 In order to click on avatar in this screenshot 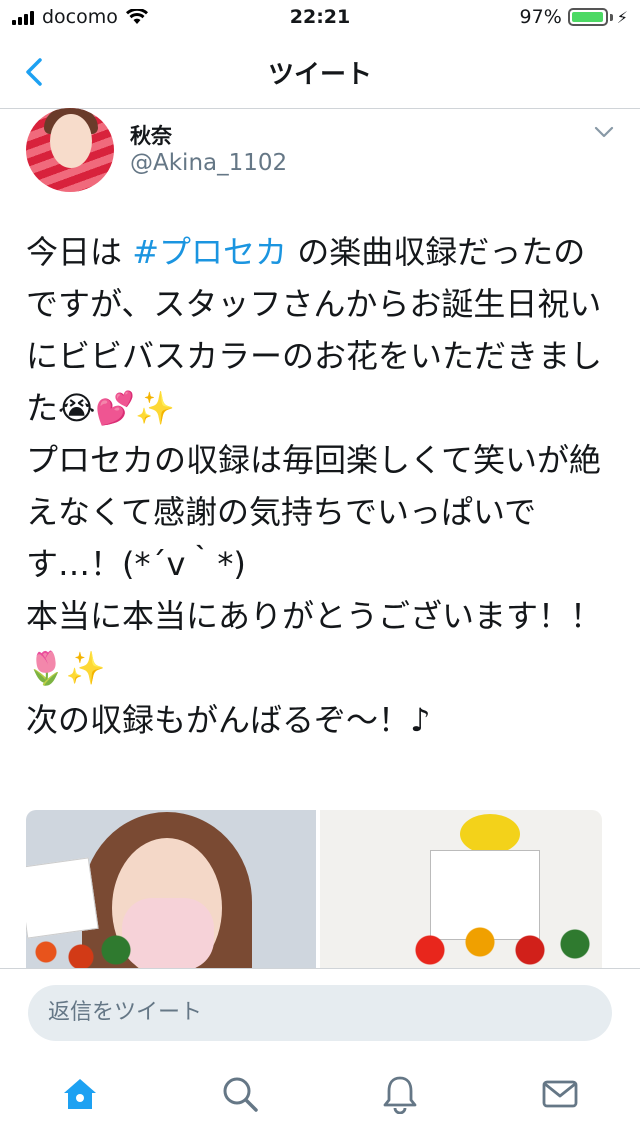, I will do `click(70, 150)`.